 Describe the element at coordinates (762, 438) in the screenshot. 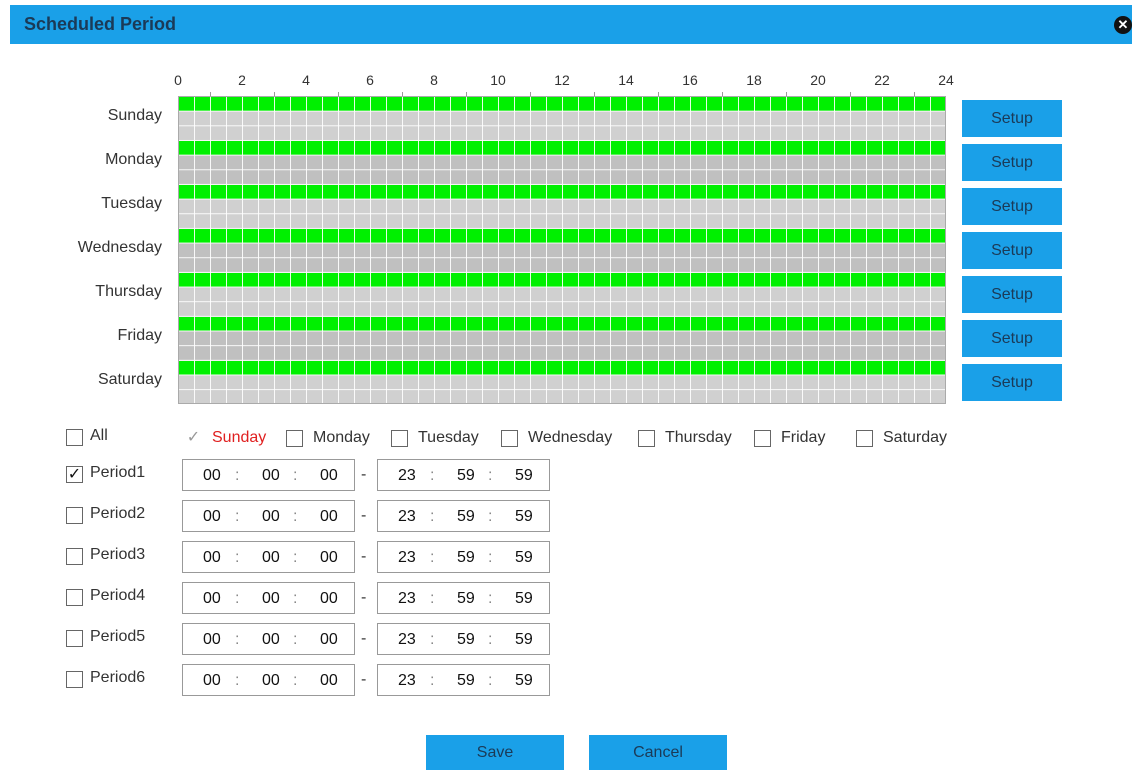

I see `day-checkbox-friday` at that location.